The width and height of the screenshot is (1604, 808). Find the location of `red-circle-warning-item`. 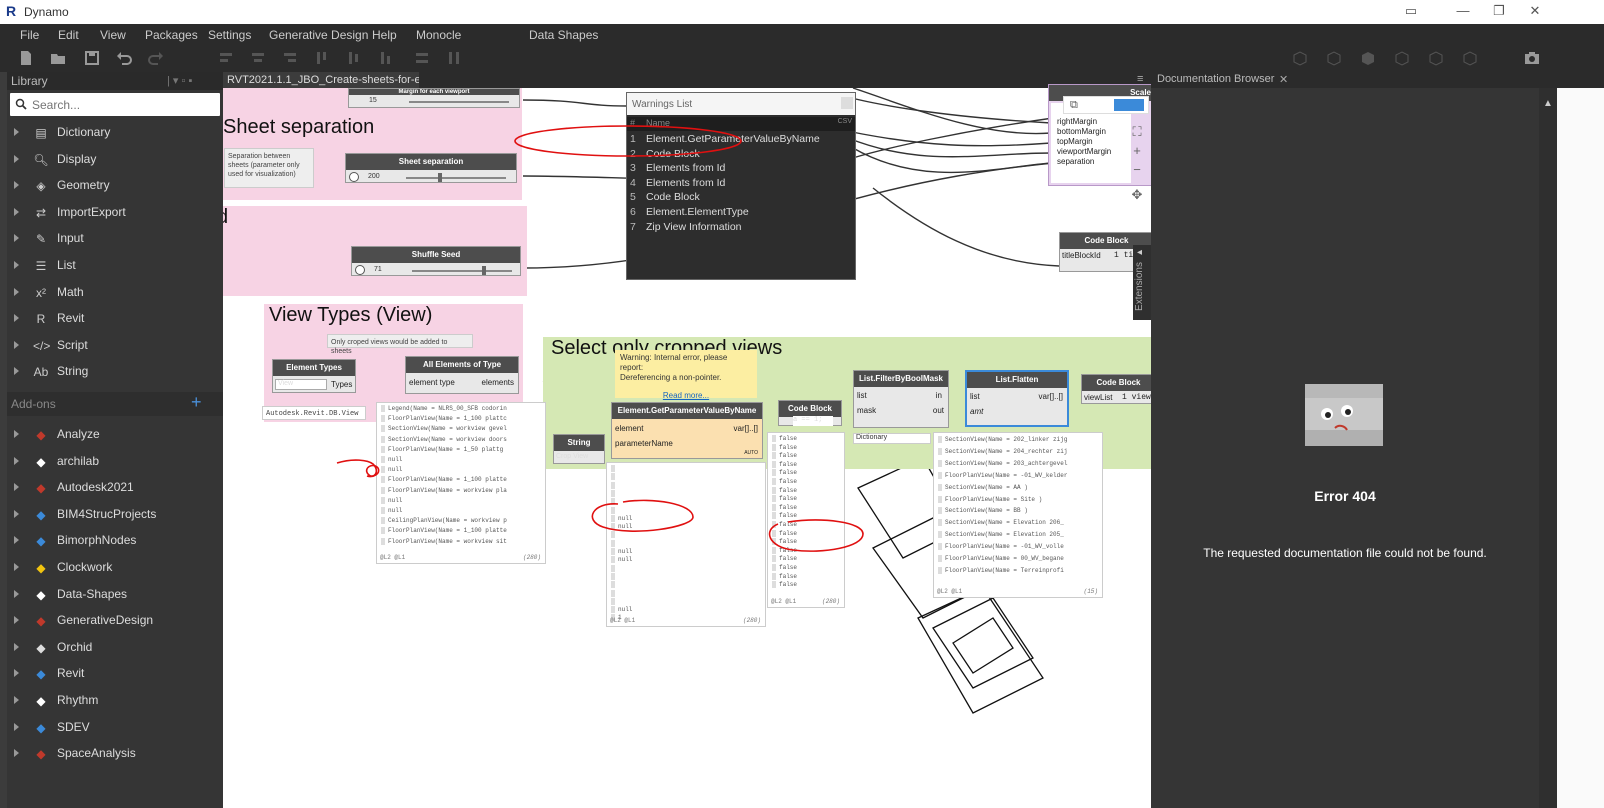

red-circle-warning-item is located at coordinates (628, 141).